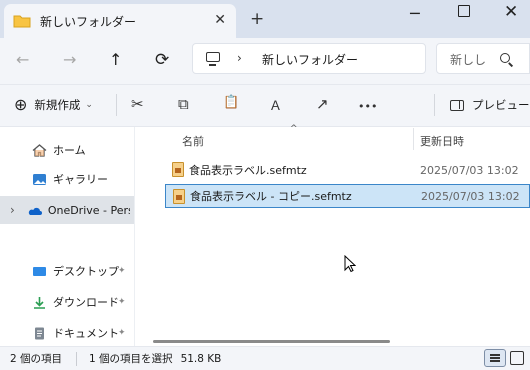 Image resolution: width=530 pixels, height=370 pixels. What do you see at coordinates (413, 139) in the screenshot?
I see `column-divider` at bounding box center [413, 139].